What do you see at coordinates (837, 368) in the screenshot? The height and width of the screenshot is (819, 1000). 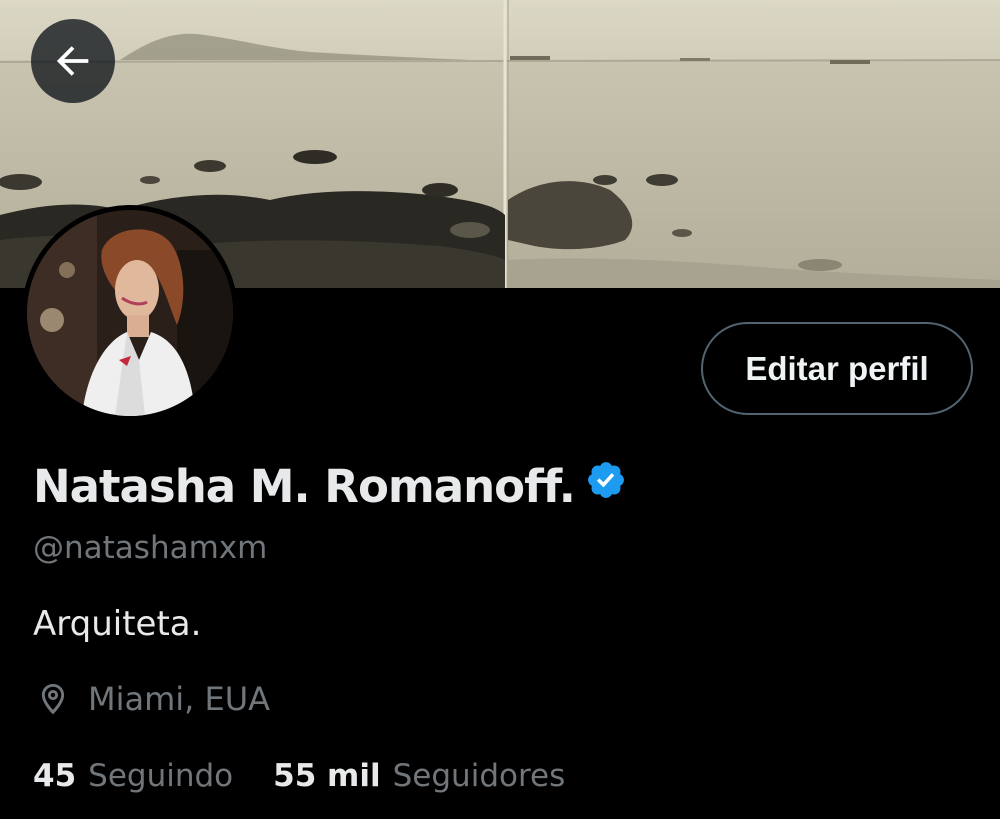 I see `edit-profile-button: Editar perfil` at bounding box center [837, 368].